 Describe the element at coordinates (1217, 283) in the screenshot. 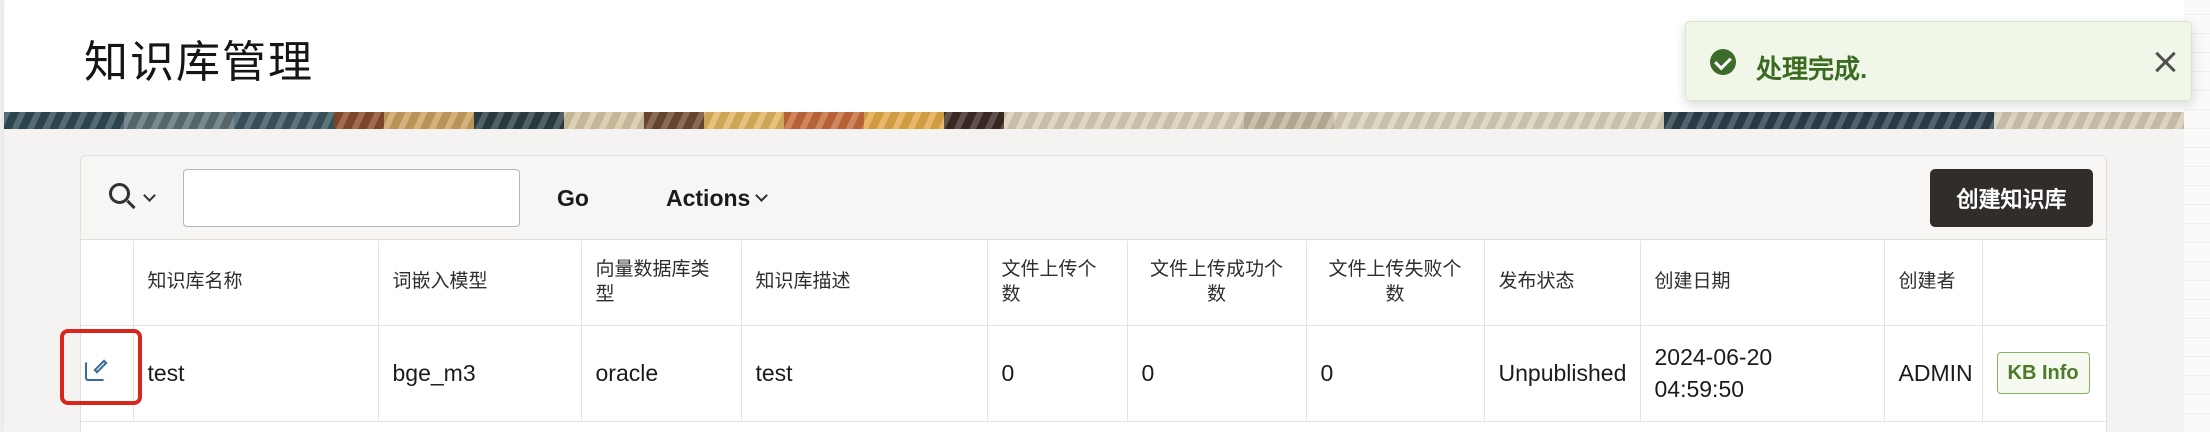

I see `column-header-upload-success: 文件上传成功个数` at that location.